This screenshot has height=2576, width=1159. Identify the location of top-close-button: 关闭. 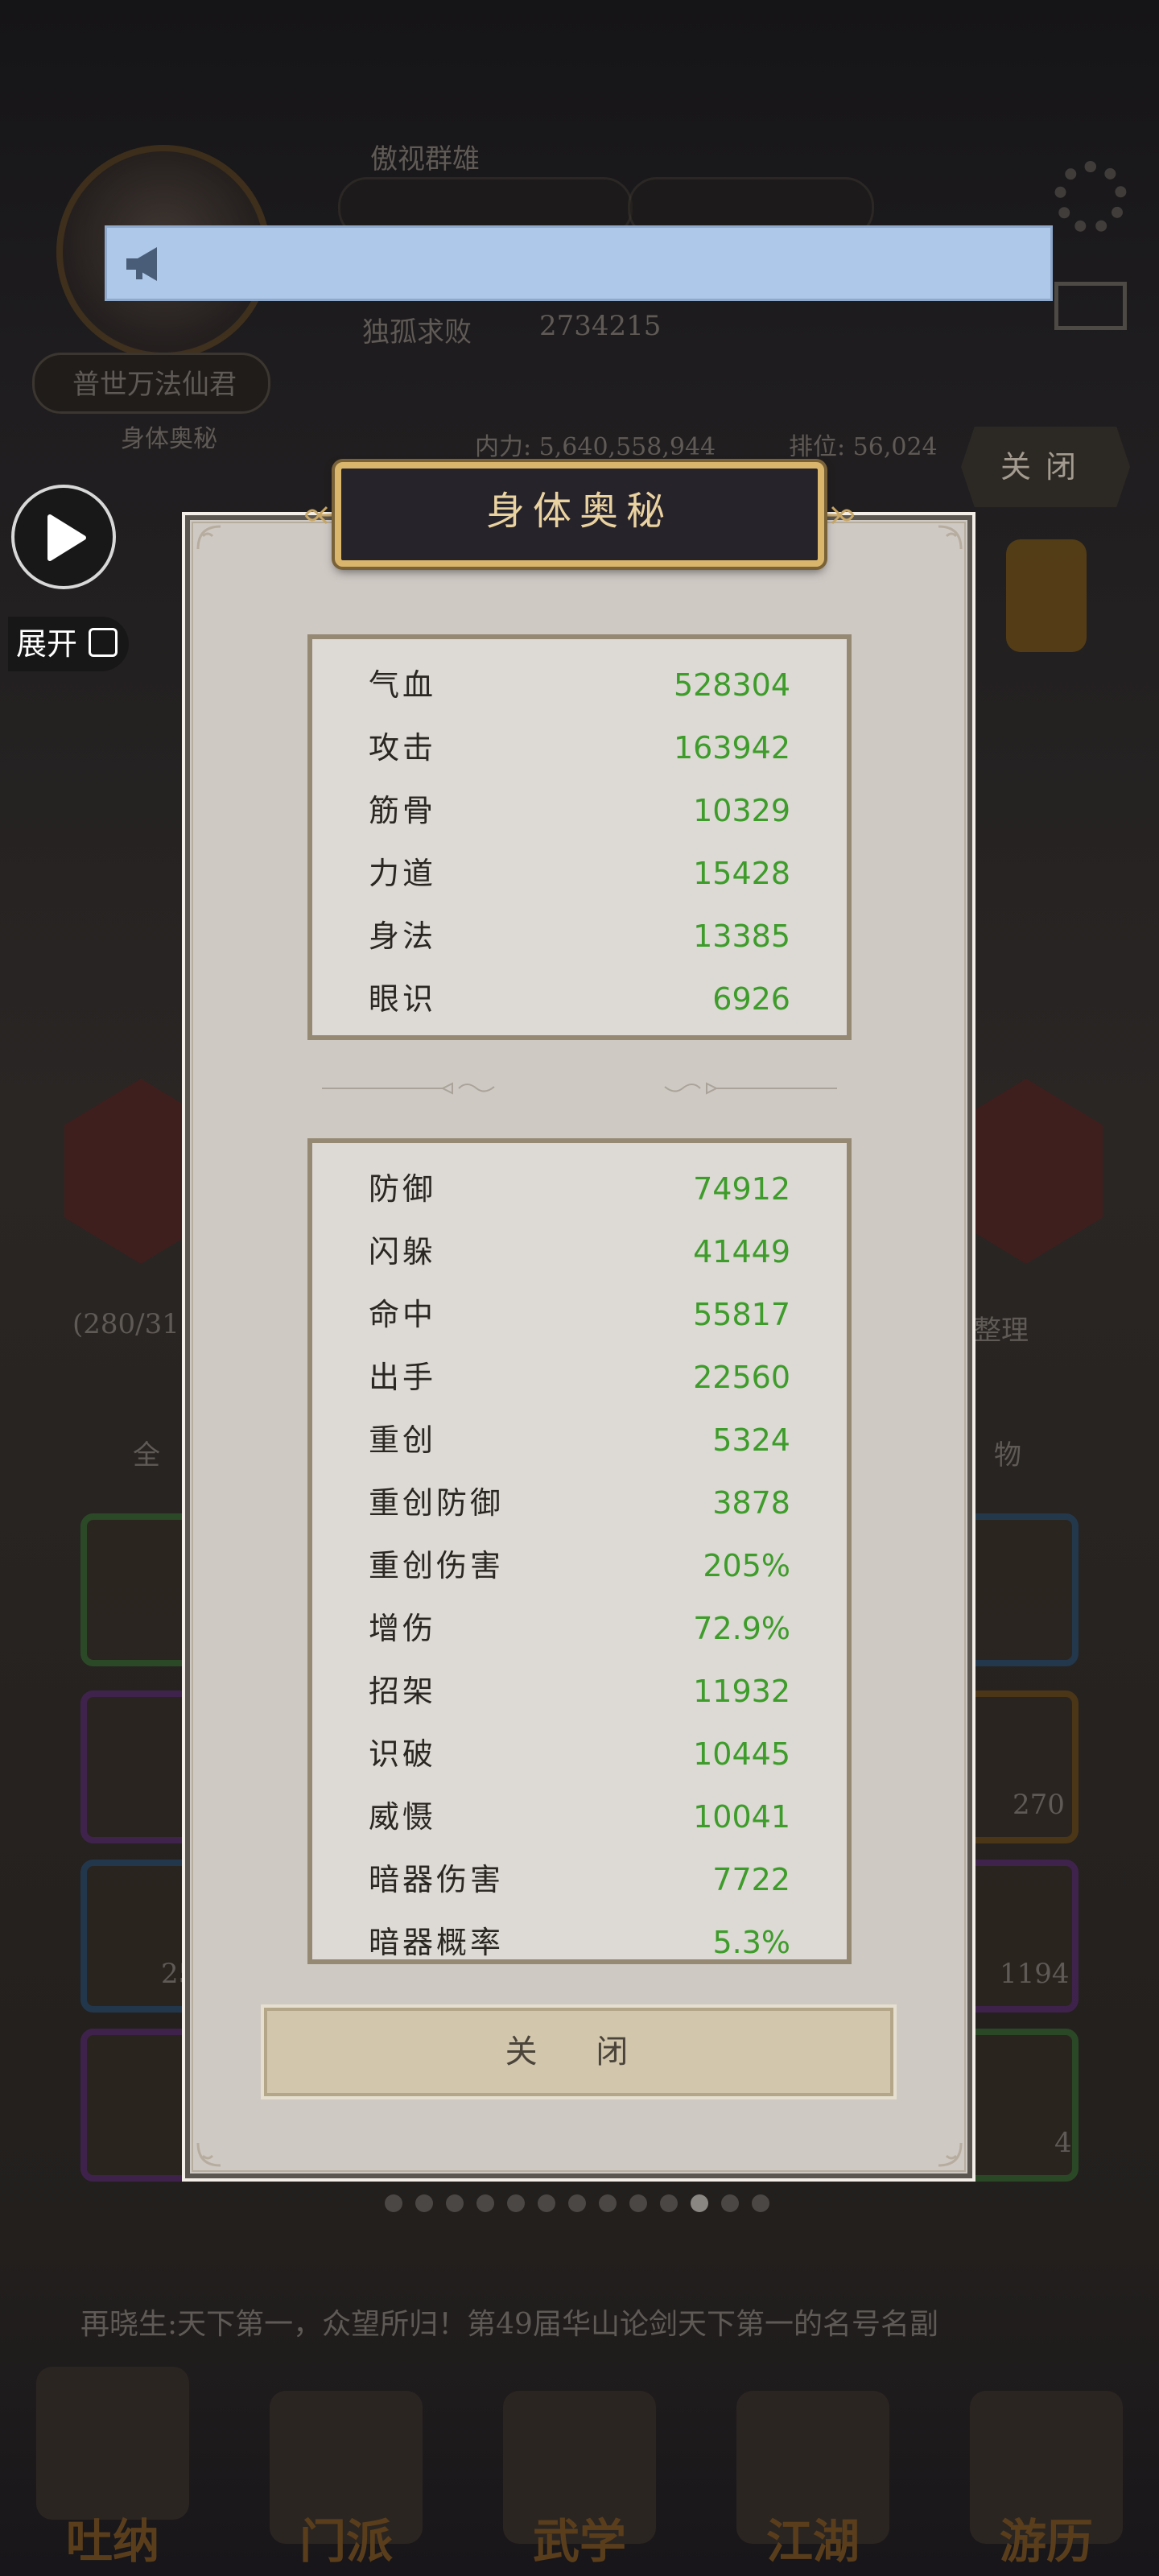
(1045, 467).